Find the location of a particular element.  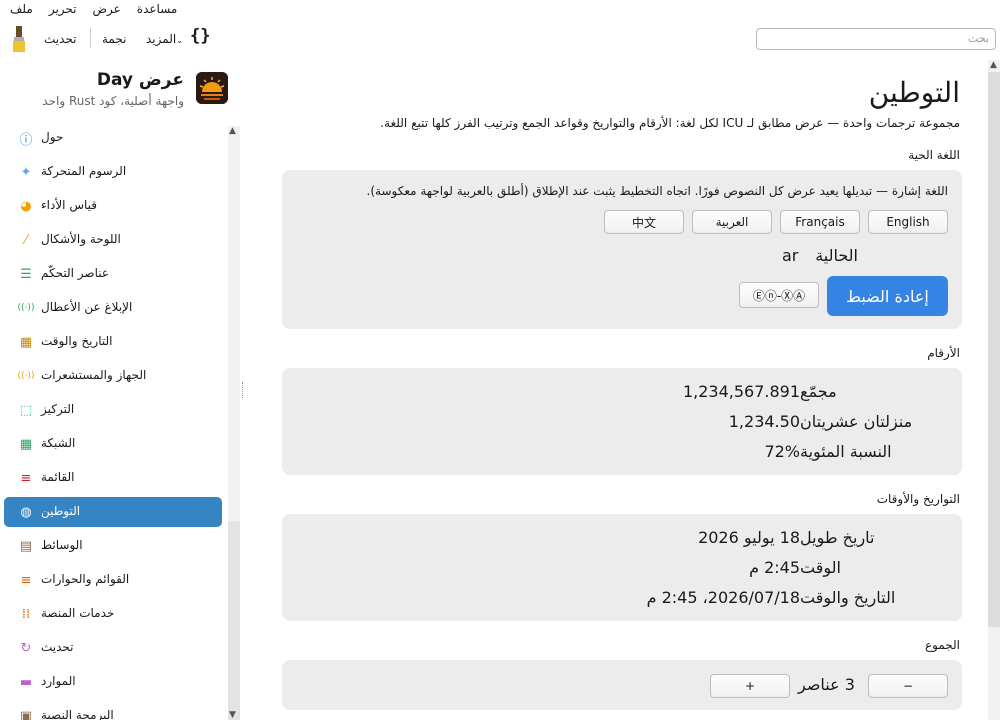

language-english-button: English is located at coordinates (908, 222).